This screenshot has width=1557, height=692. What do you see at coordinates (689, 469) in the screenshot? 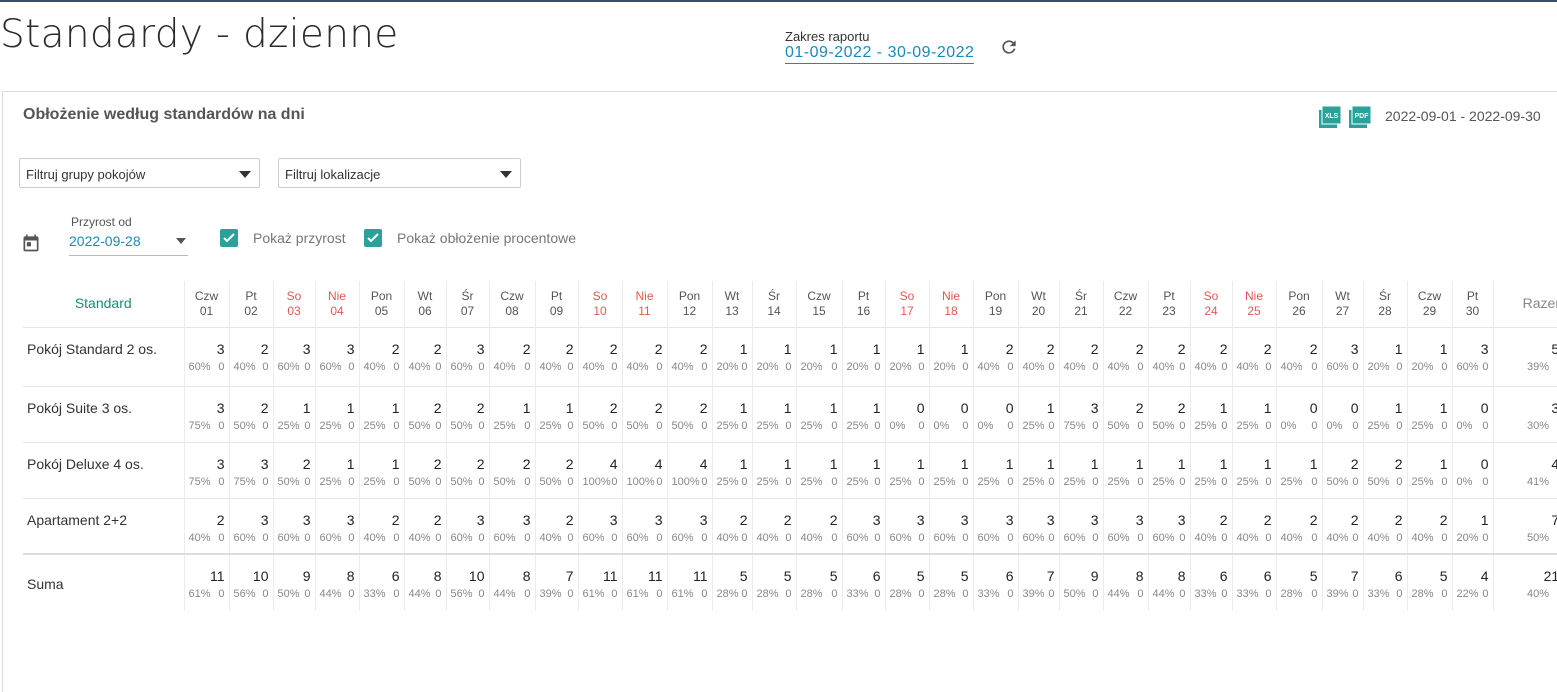
I see `day-cell: 4 100% 0` at bounding box center [689, 469].